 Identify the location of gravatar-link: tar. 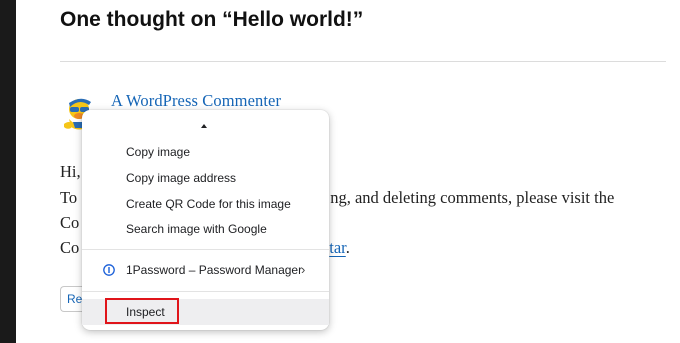
(337, 247).